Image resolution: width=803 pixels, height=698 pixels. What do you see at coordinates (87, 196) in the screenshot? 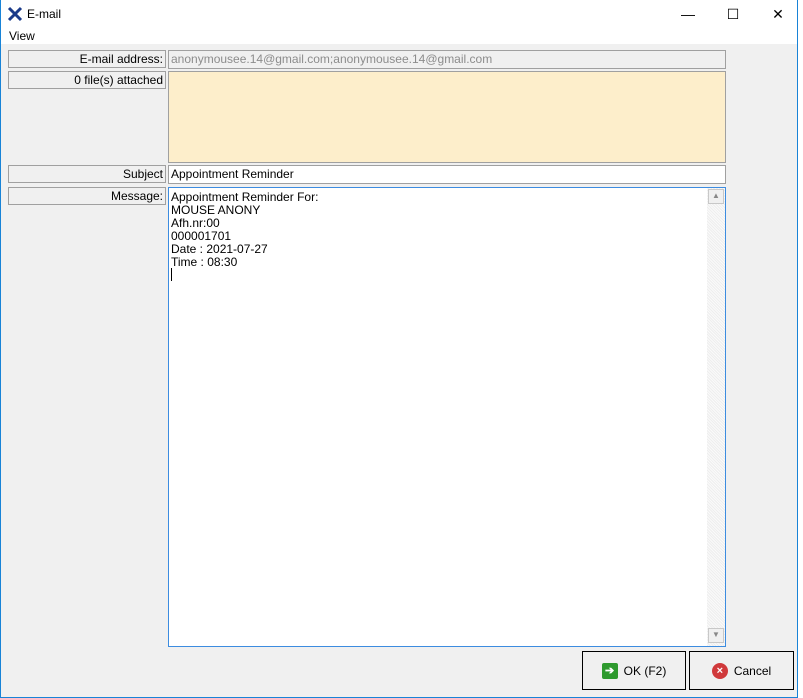
I see `message-label: Message:` at bounding box center [87, 196].